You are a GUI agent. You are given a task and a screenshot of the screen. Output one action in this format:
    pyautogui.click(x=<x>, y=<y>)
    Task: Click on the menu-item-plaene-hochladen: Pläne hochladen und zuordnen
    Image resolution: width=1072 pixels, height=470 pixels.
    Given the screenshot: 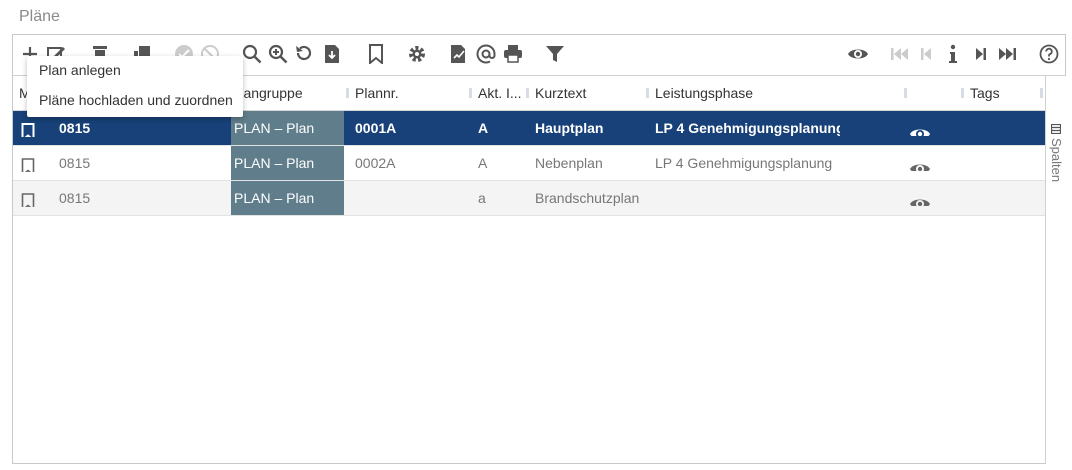 What is the action you would take?
    pyautogui.click(x=136, y=100)
    